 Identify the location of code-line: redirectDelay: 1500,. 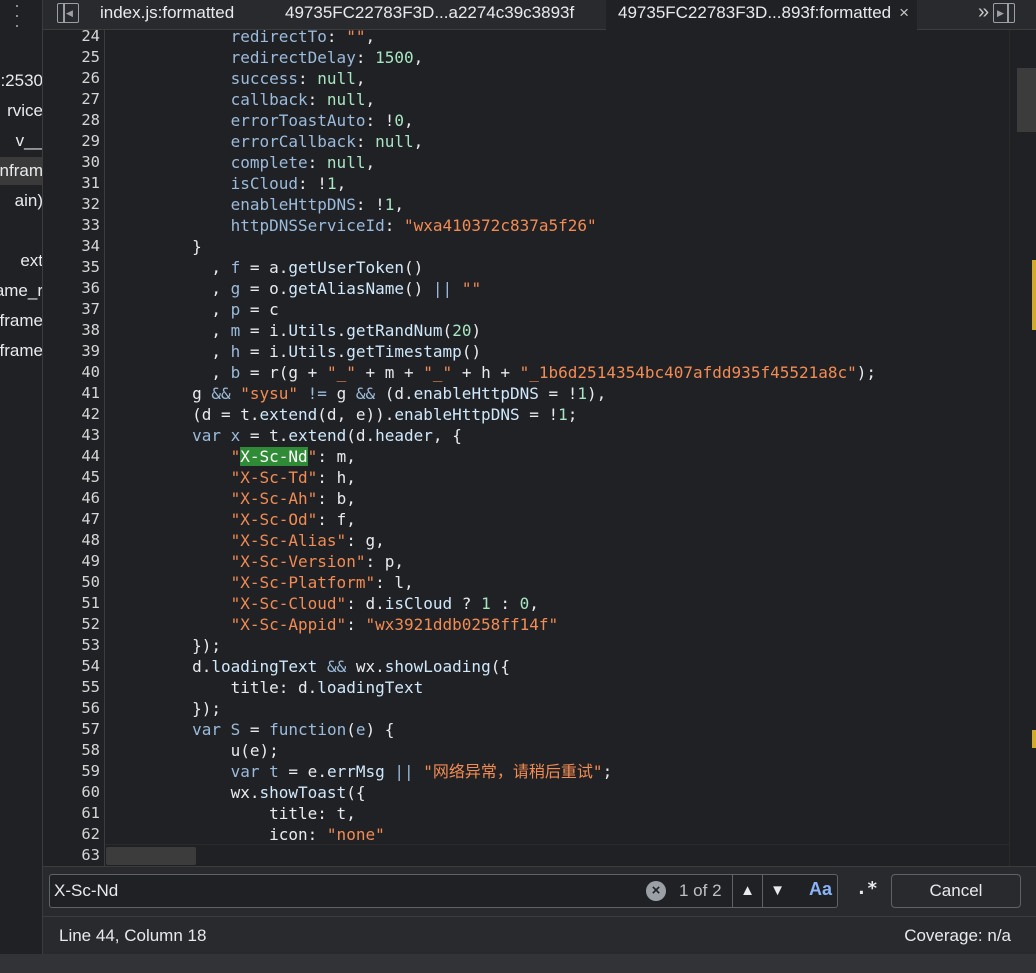
(567, 57).